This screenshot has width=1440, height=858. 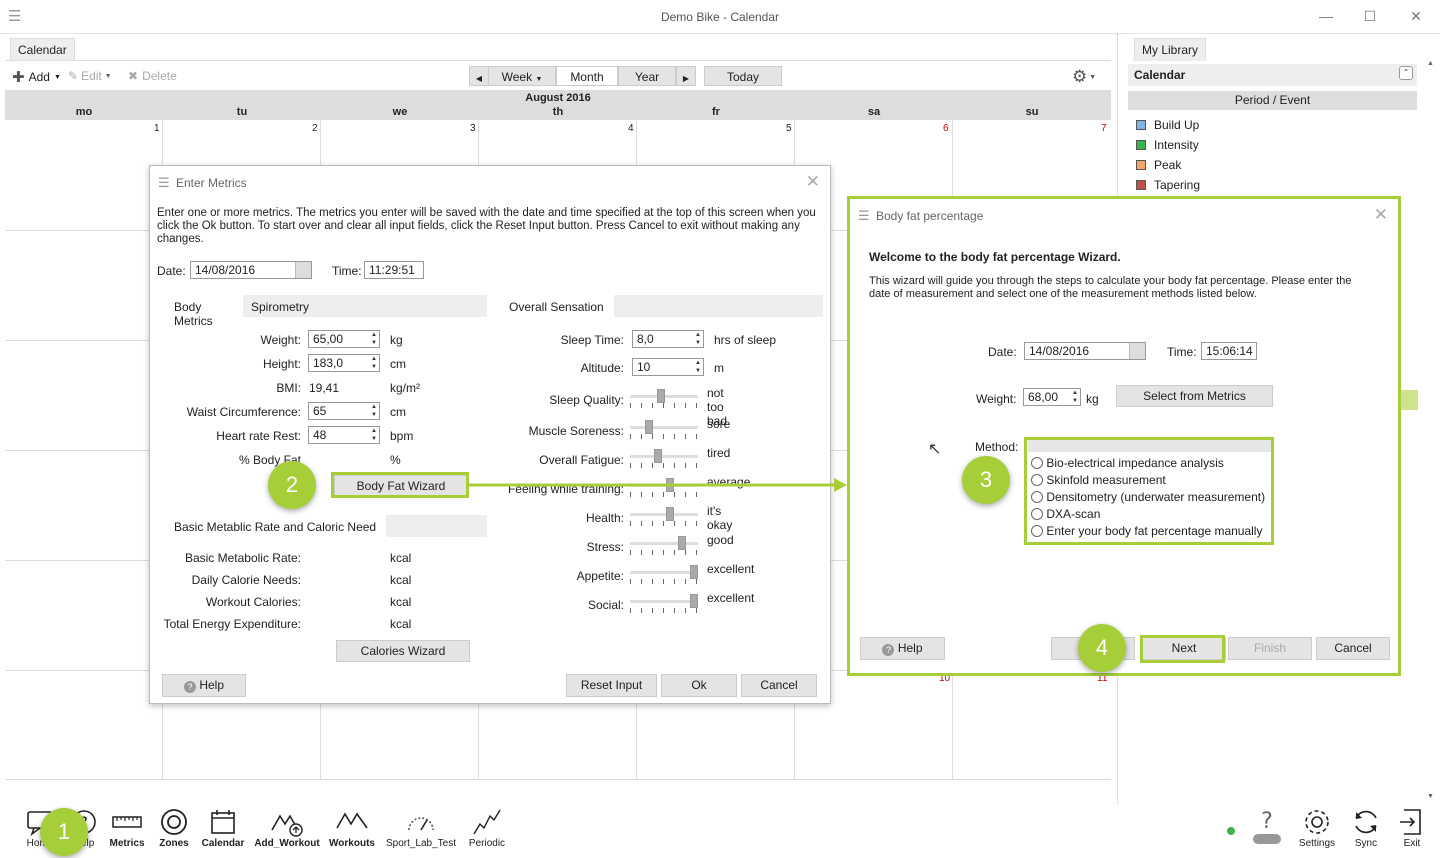 What do you see at coordinates (352, 843) in the screenshot?
I see `workouts-label: Workouts` at bounding box center [352, 843].